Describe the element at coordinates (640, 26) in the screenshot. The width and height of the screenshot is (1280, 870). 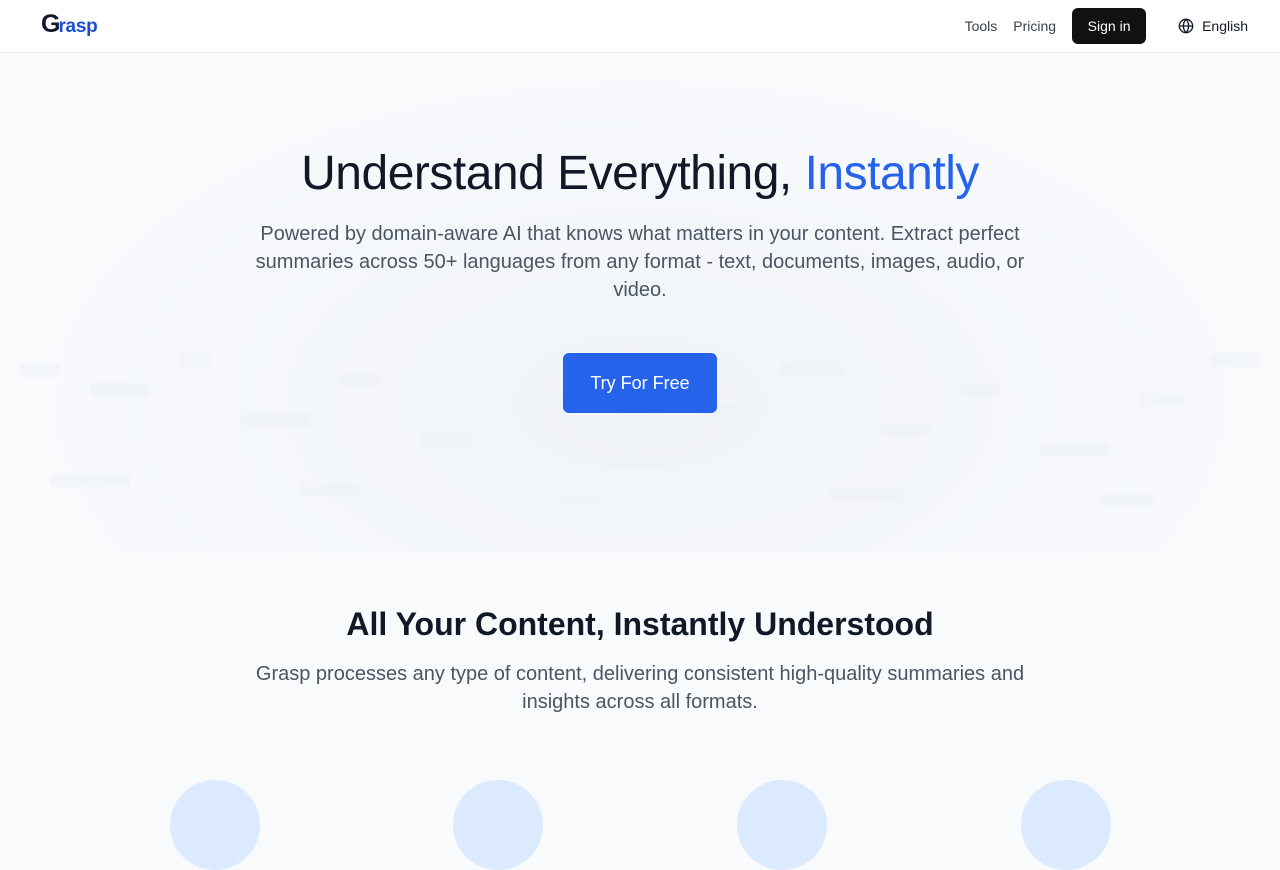
I see `top-navigation-bar: G rasp Tools Pricing Sign in English` at that location.